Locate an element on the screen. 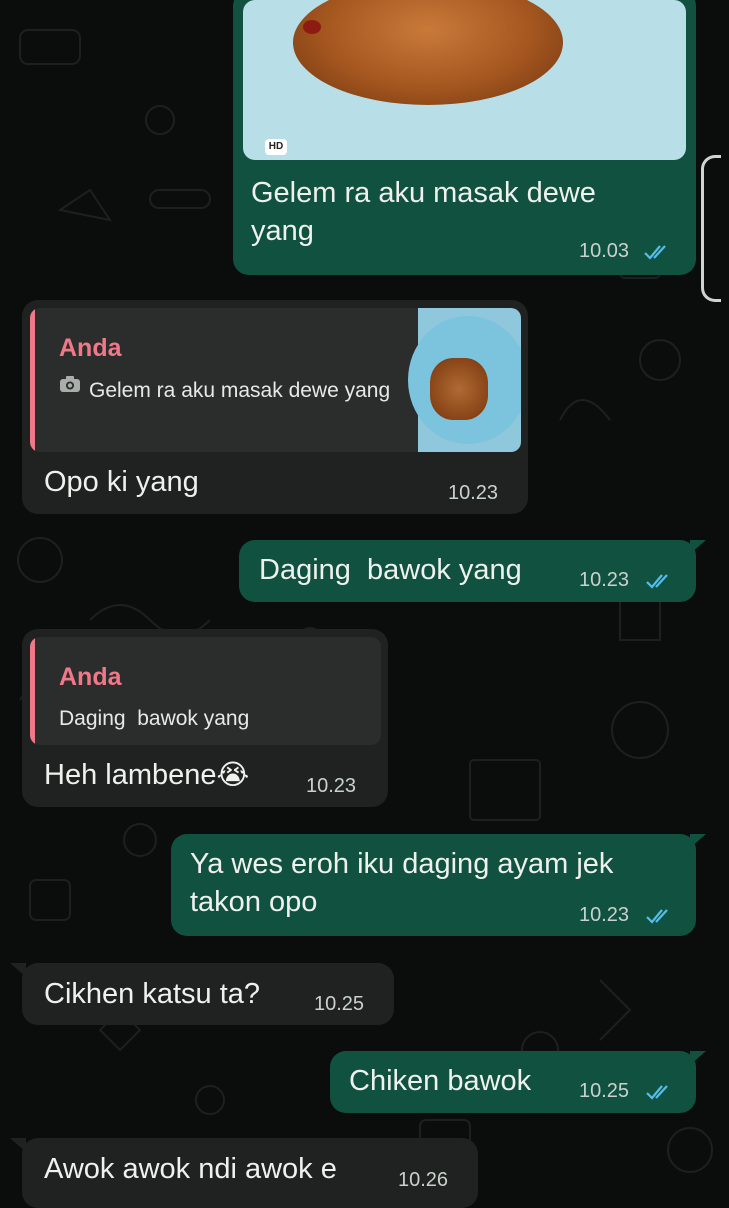 Image resolution: width=729 pixels, height=1208 pixels. message-bubble-outgoing: Chiken bawok 10.25 is located at coordinates (513, 1082).